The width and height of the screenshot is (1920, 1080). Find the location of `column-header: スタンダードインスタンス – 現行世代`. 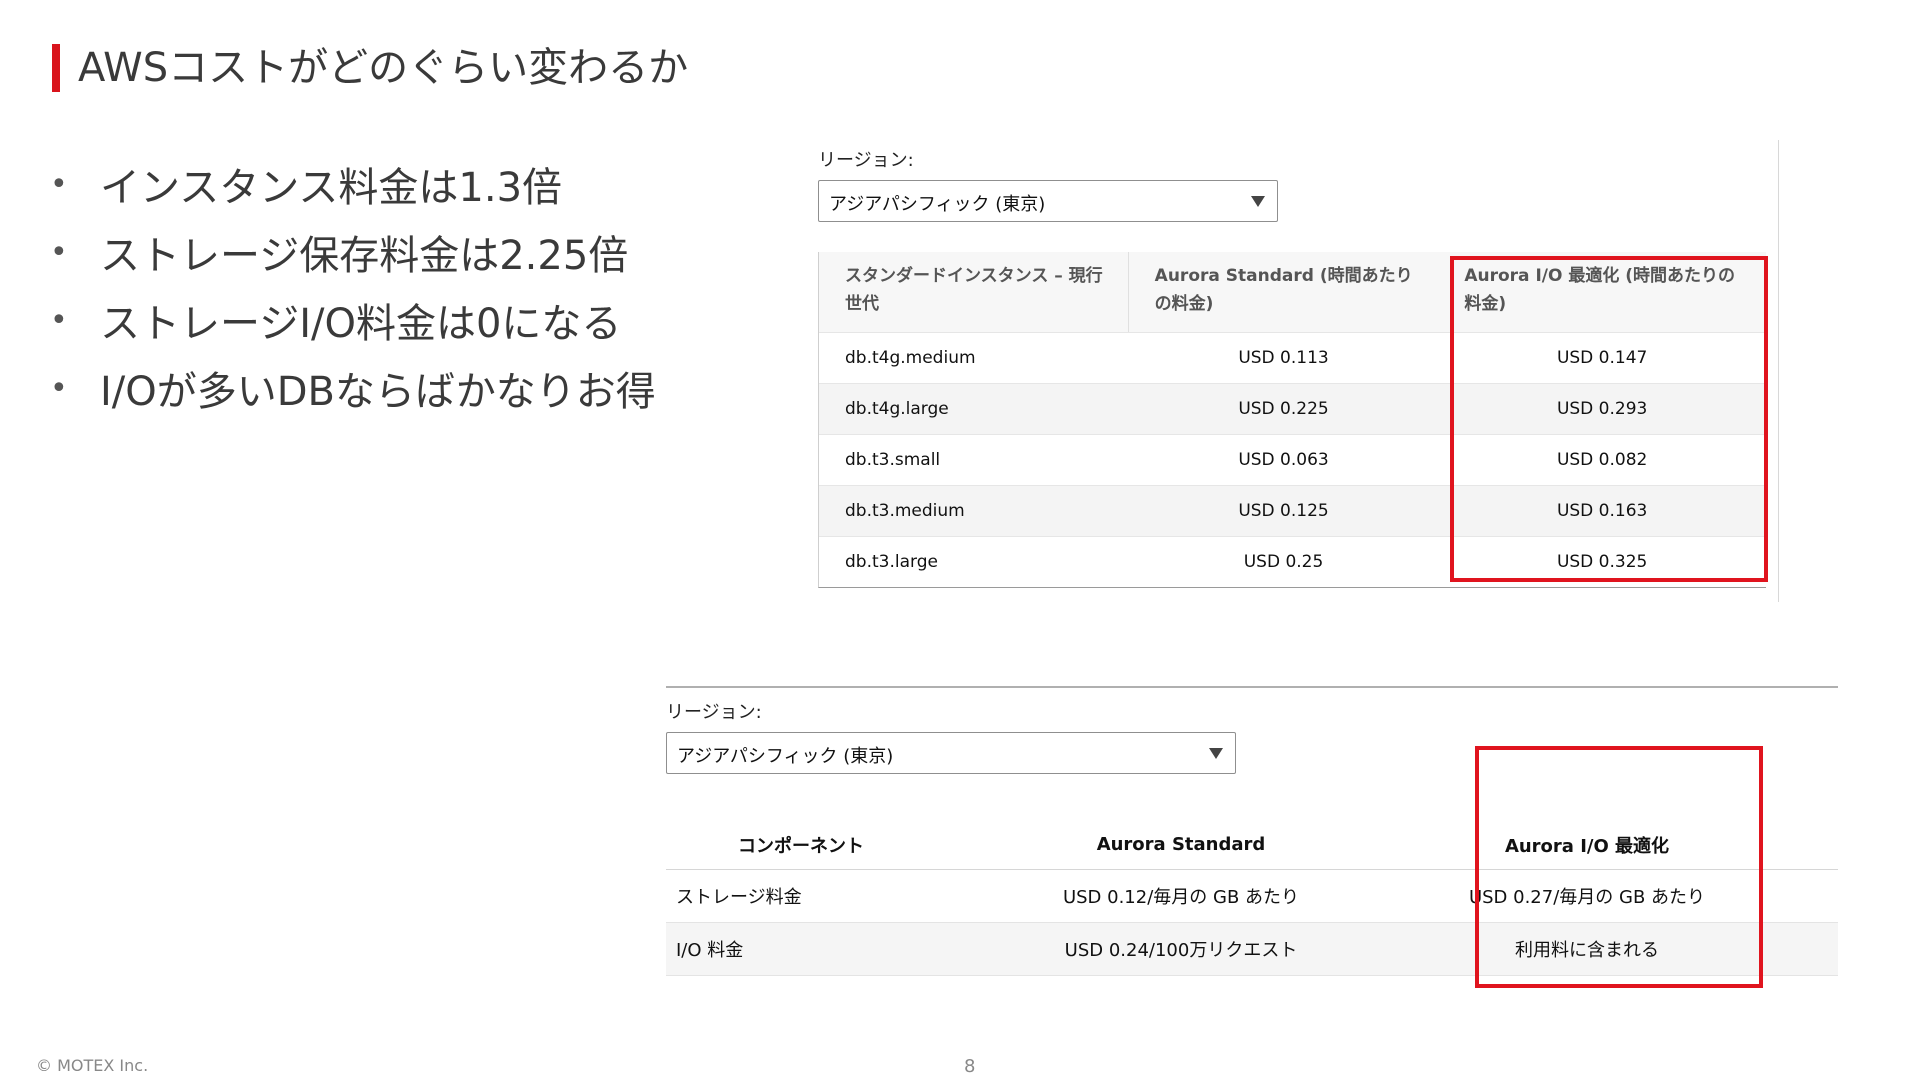

column-header: スタンダードインスタンス – 現行世代 is located at coordinates (974, 292).